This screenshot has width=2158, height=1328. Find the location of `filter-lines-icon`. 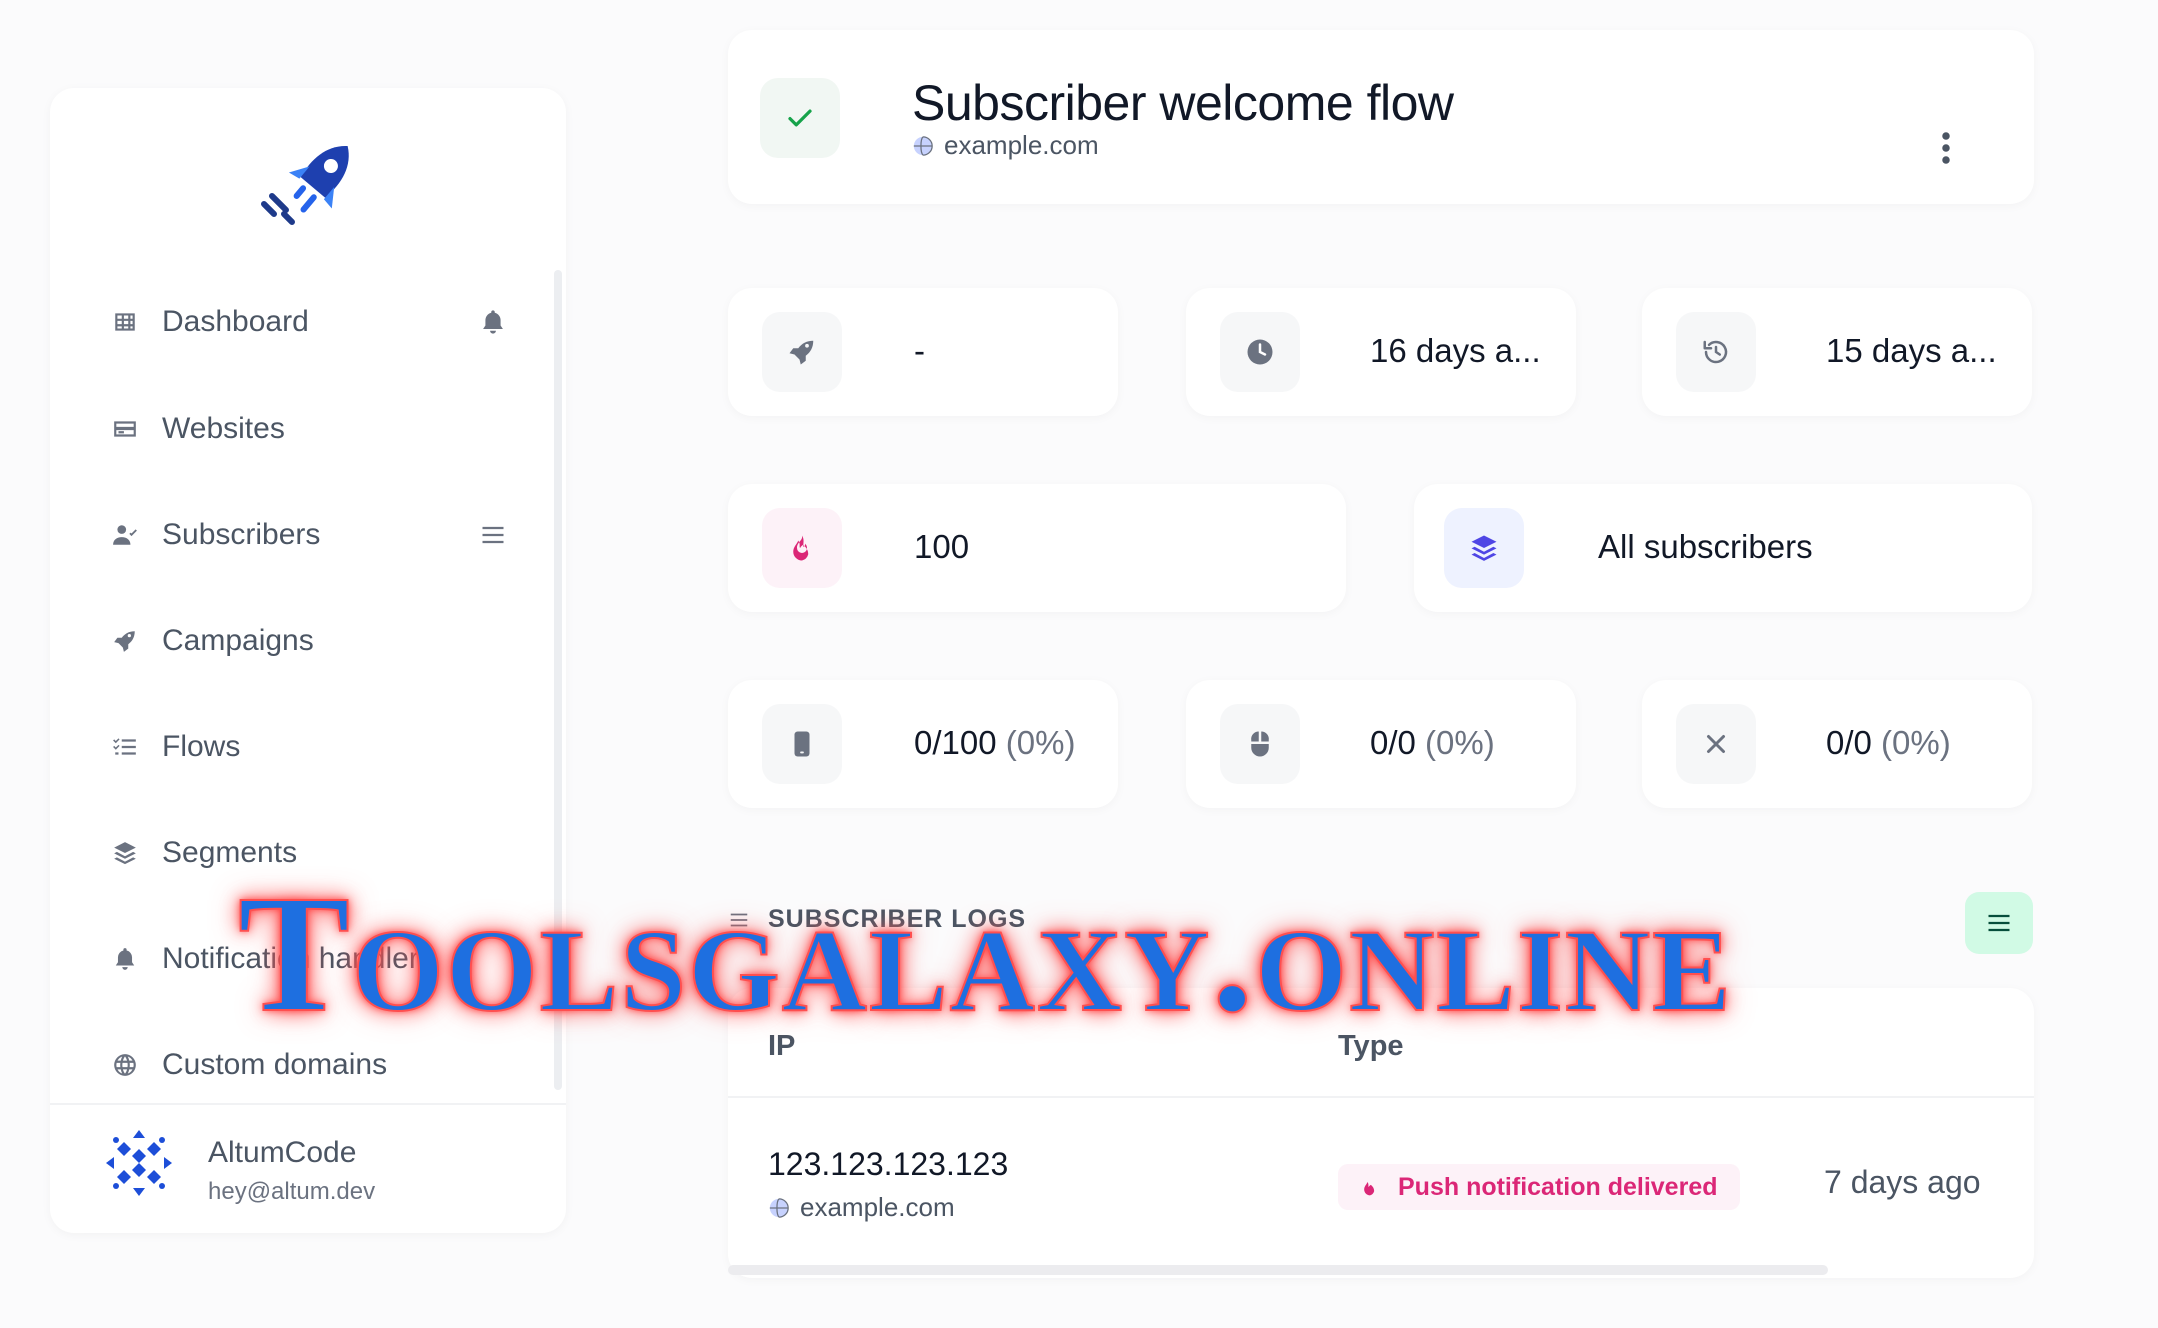

filter-lines-icon is located at coordinates (1999, 923).